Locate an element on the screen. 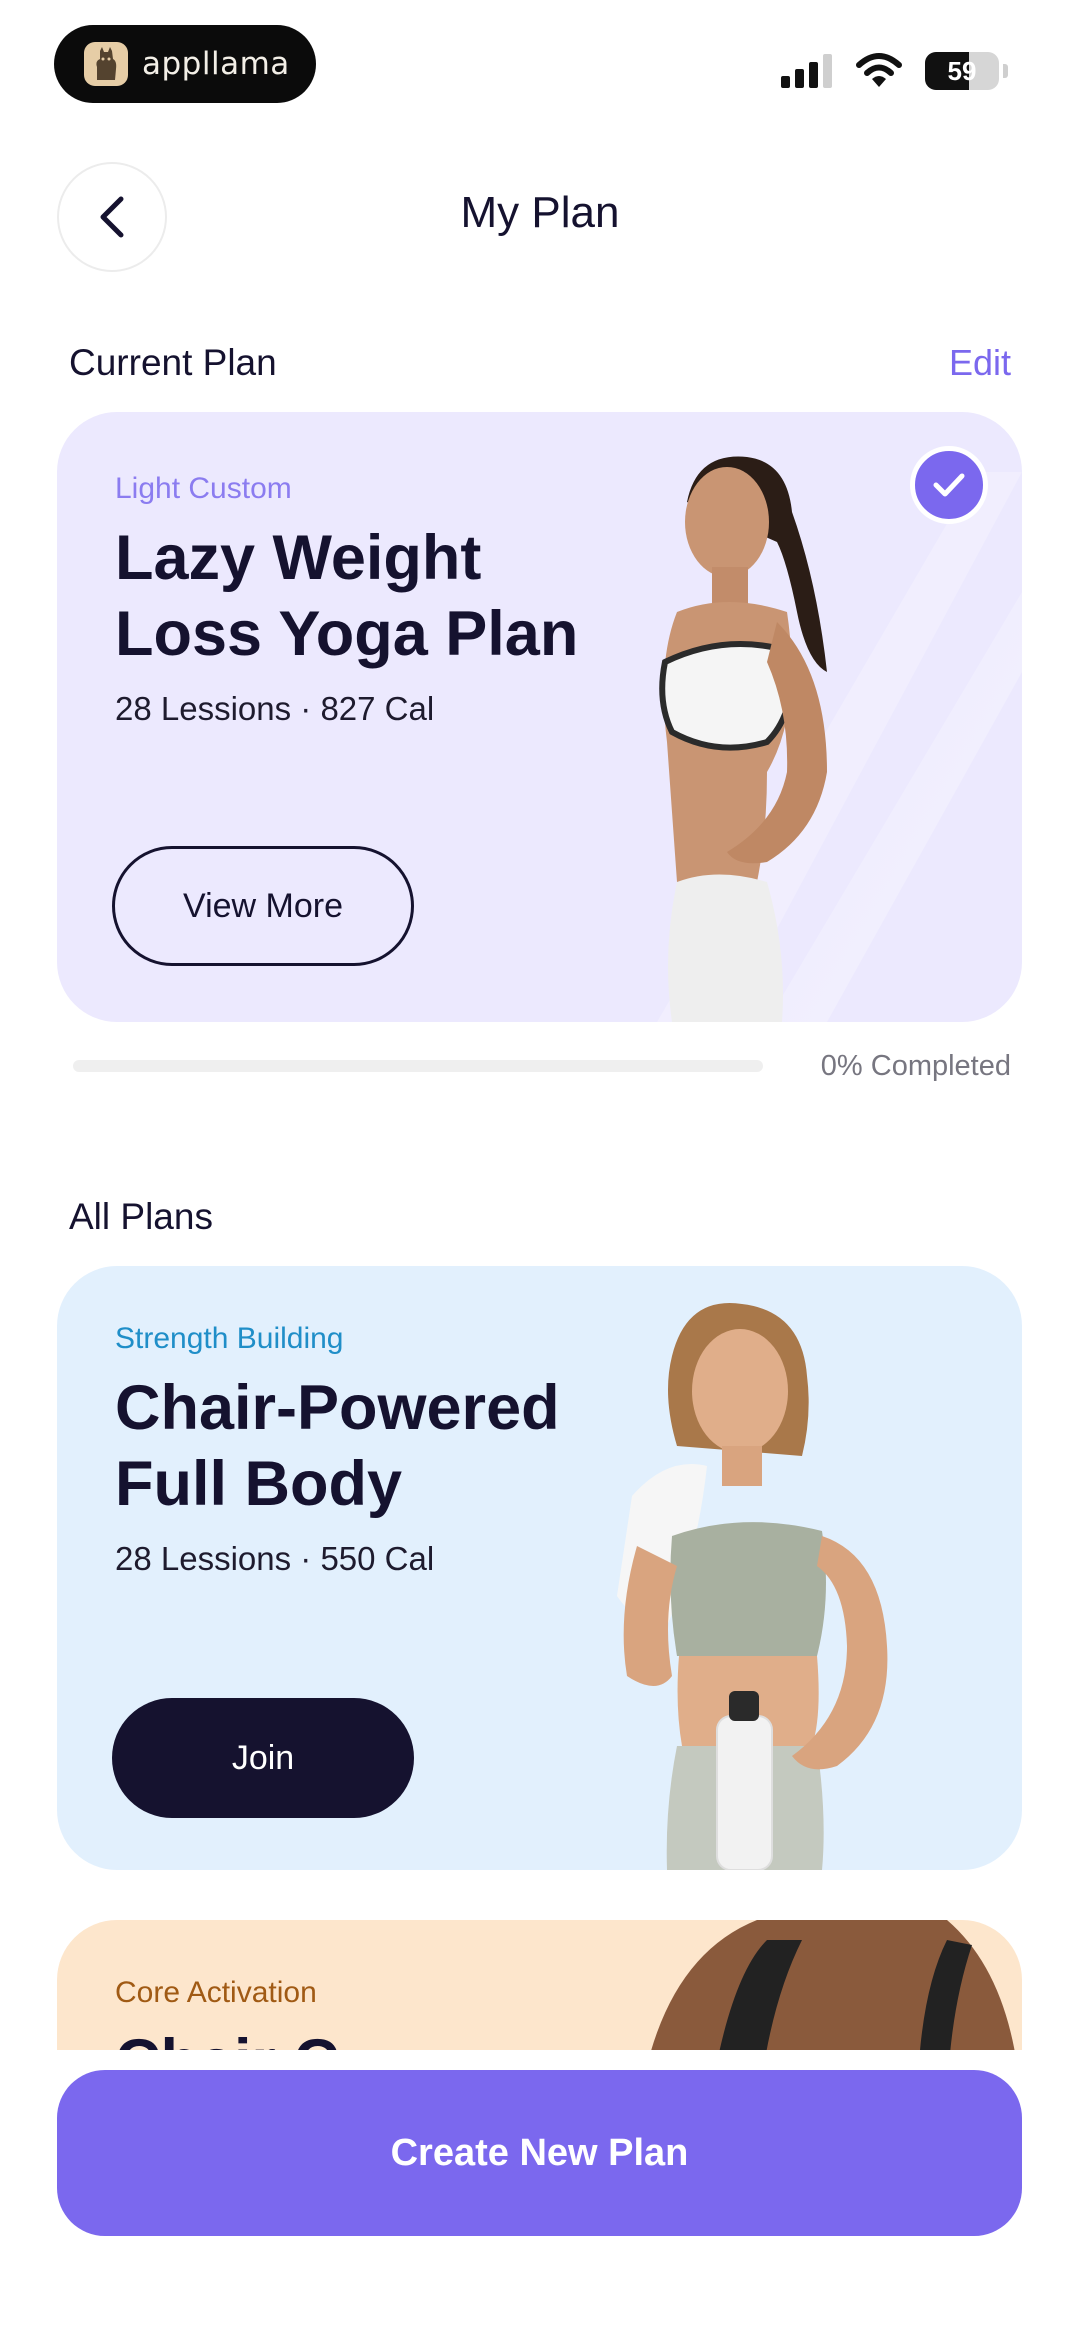  plan-category: Light Custom is located at coordinates (203, 488).